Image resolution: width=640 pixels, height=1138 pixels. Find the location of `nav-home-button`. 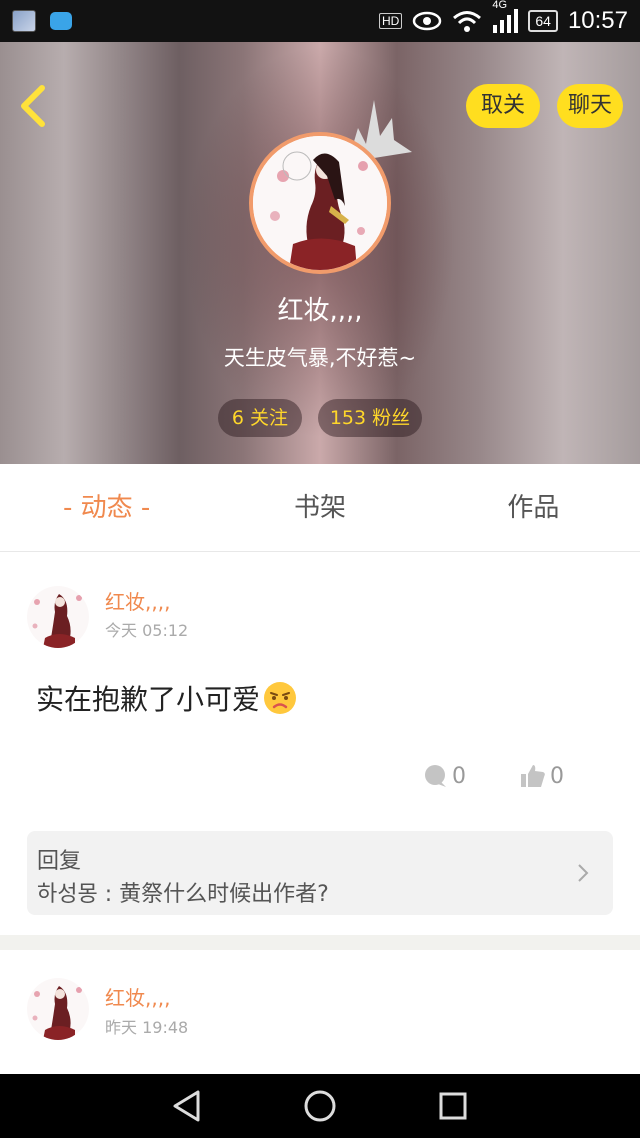

nav-home-button is located at coordinates (320, 1106).